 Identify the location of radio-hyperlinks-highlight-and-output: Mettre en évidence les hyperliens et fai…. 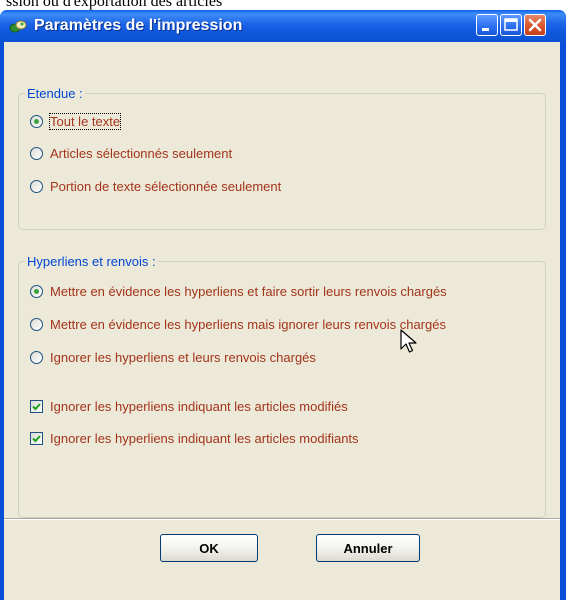
(238, 291).